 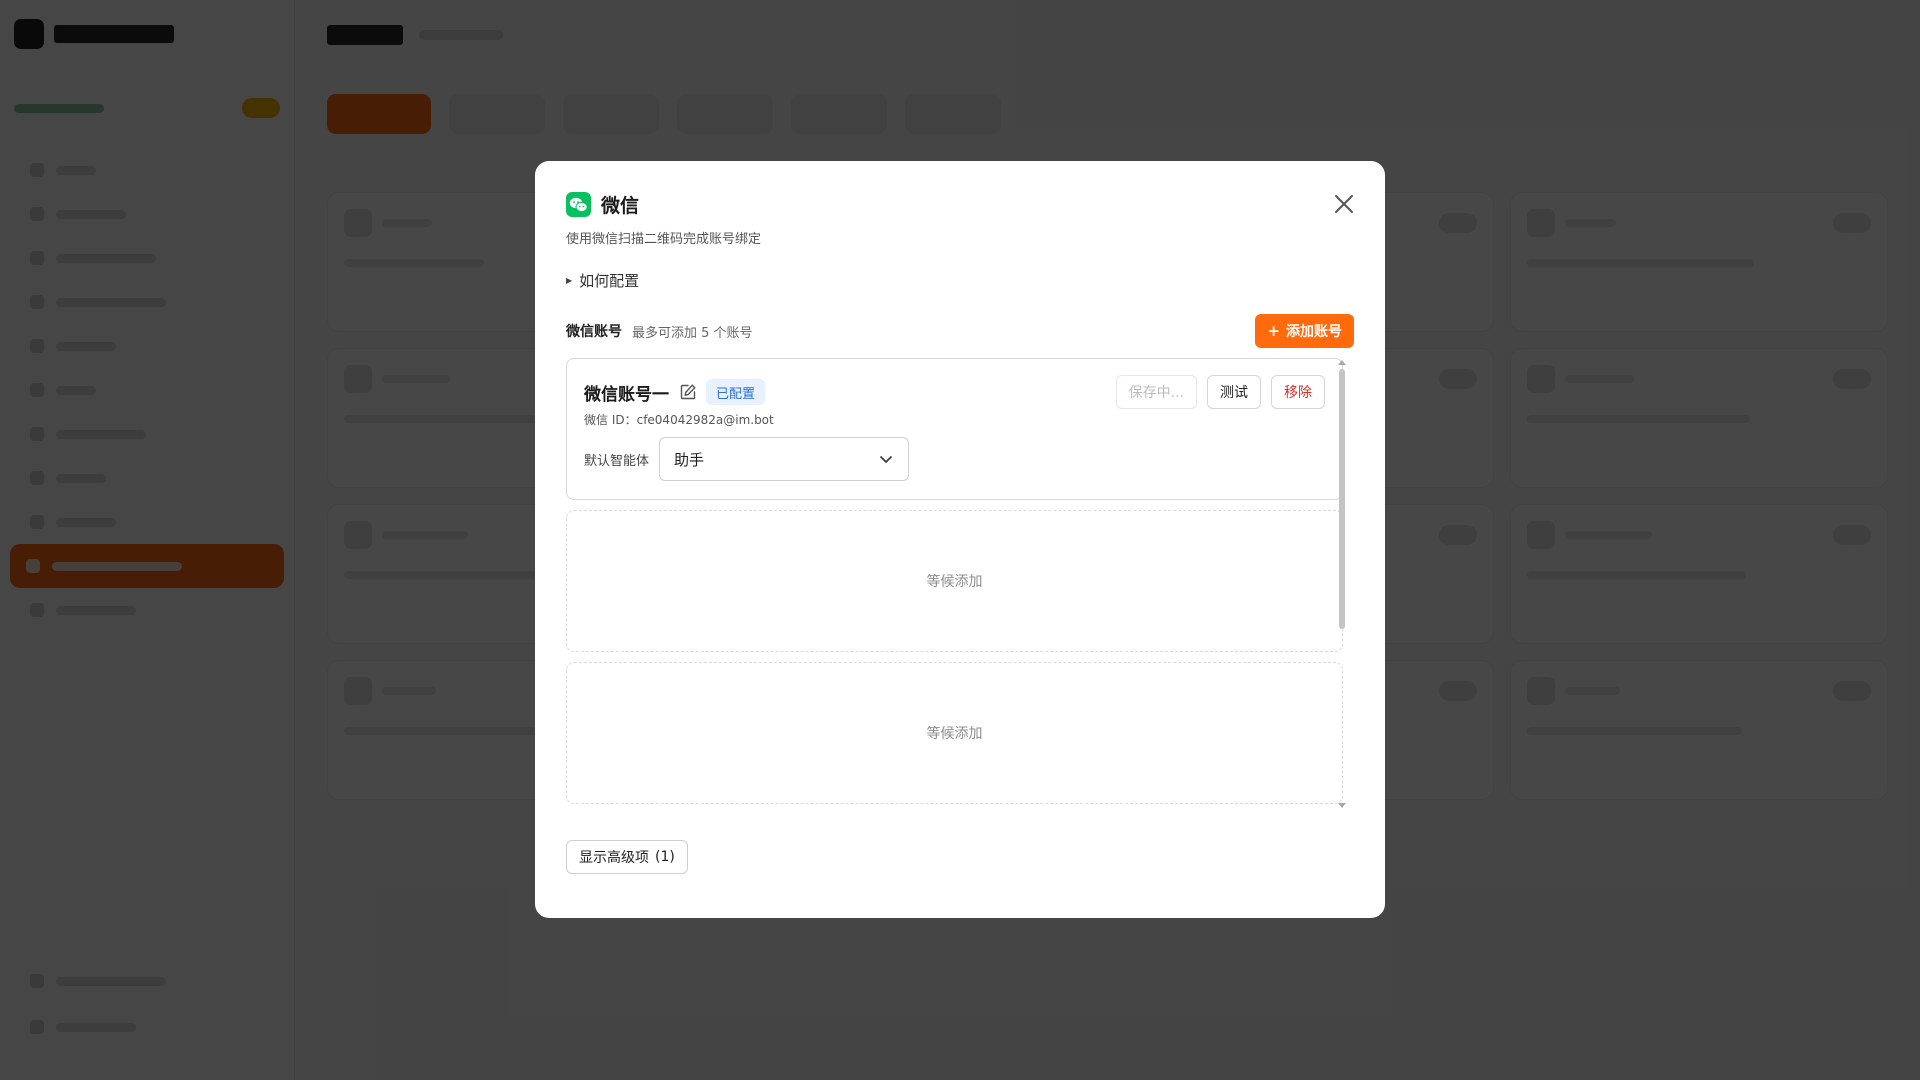 I want to click on chevron-down-icon, so click(x=886, y=459).